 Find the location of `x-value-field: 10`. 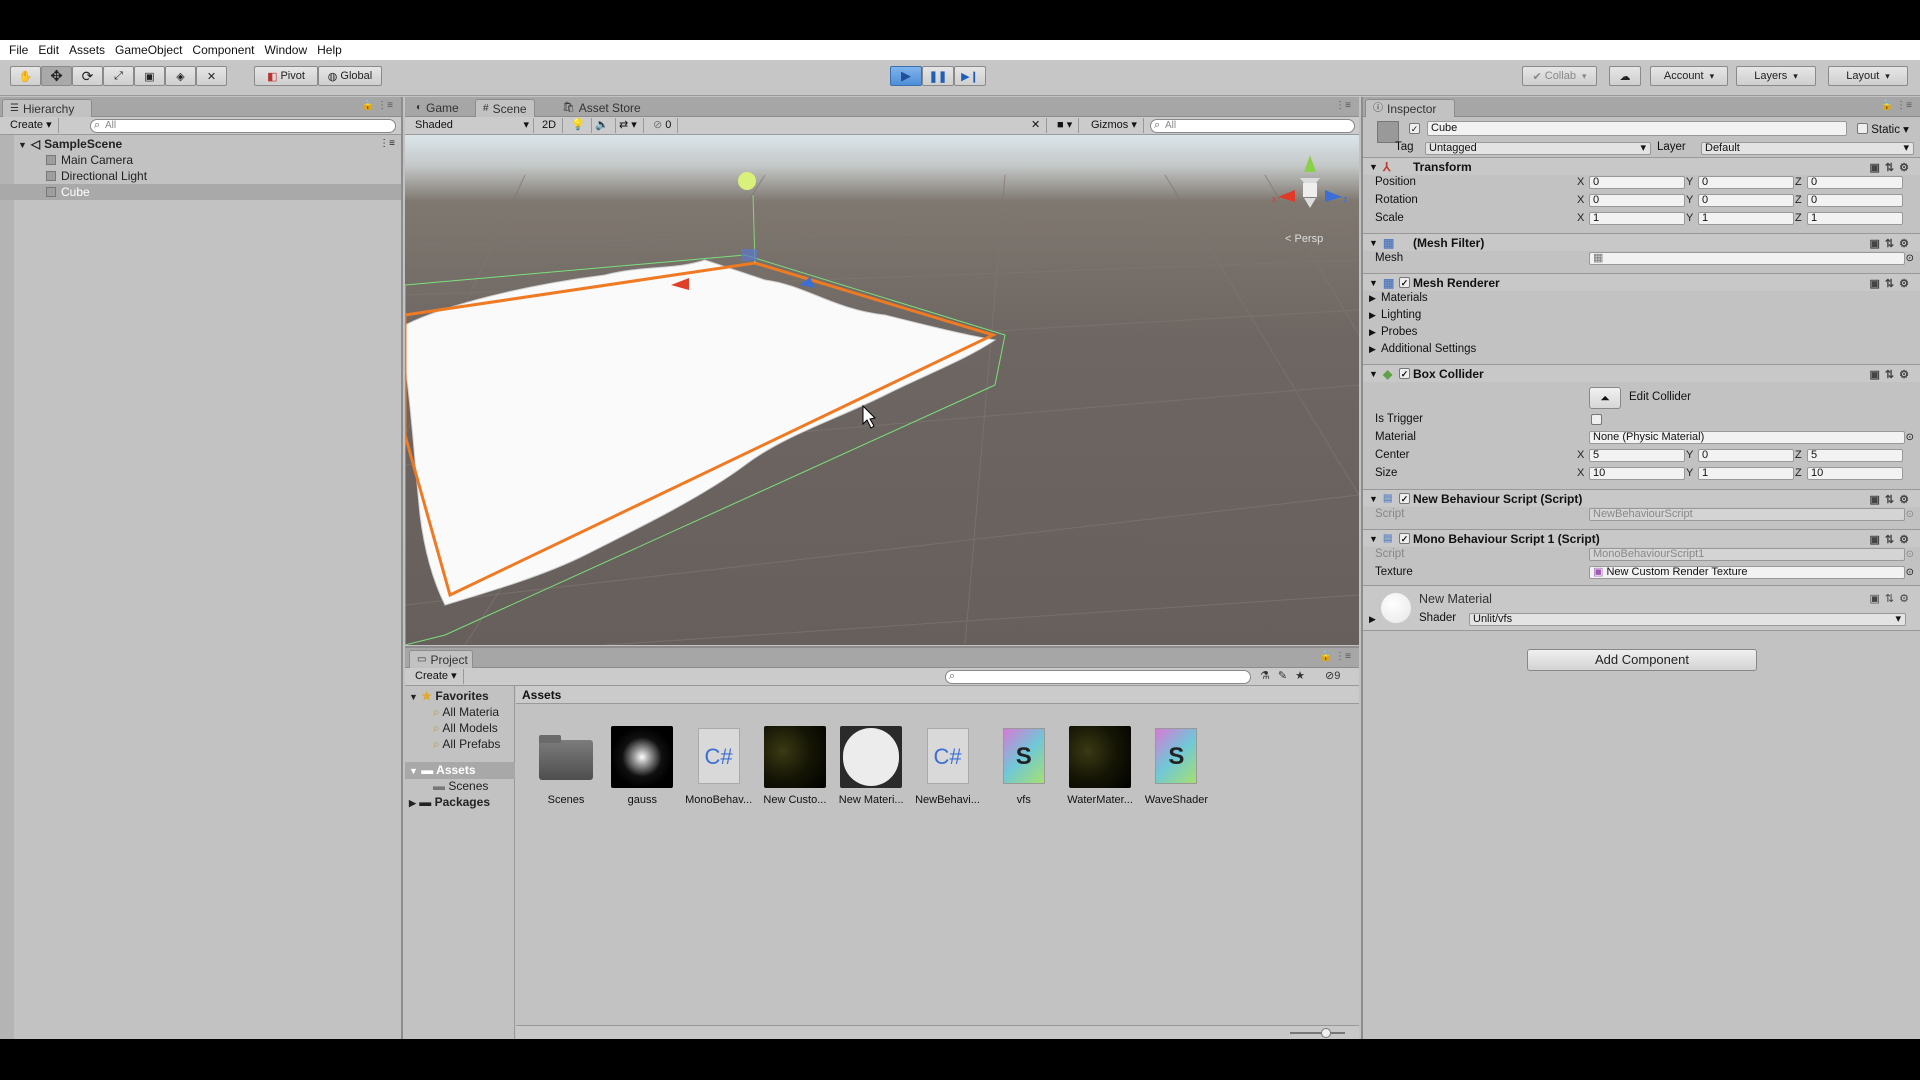

x-value-field: 10 is located at coordinates (1637, 473).